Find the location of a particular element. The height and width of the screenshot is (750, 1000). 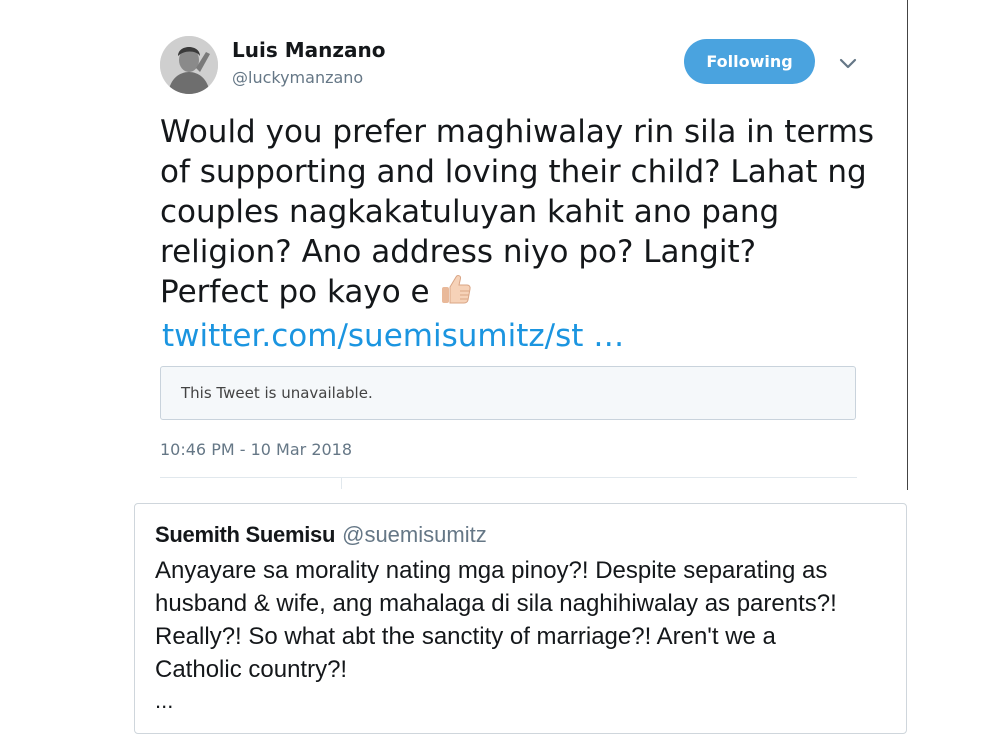

avatar-photo-icon is located at coordinates (189, 65).